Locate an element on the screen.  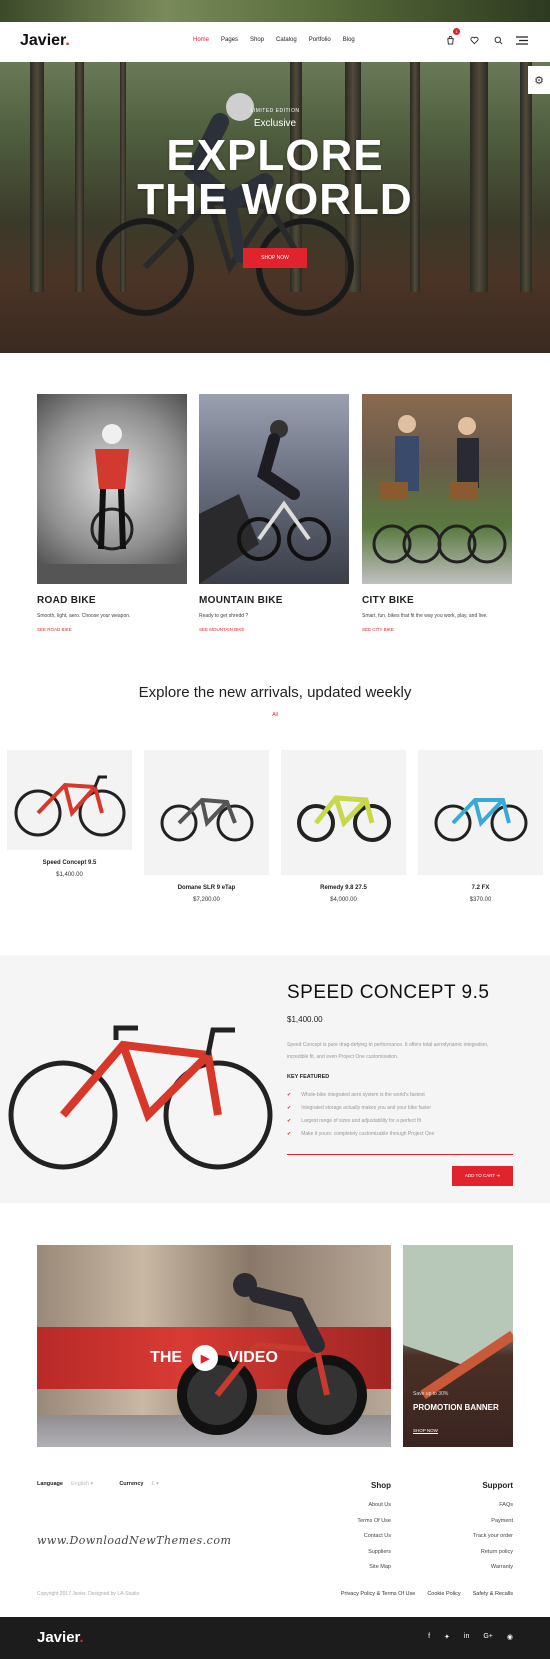
footer-logo-text: Javier is located at coordinates (58, 1637).